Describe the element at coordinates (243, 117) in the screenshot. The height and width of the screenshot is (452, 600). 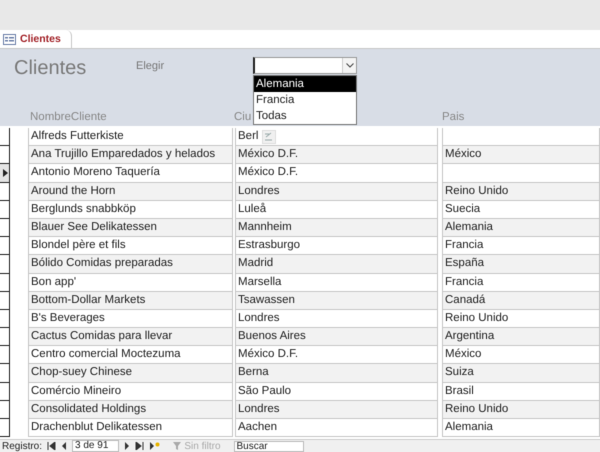
I see `column-header: Ciu` at that location.